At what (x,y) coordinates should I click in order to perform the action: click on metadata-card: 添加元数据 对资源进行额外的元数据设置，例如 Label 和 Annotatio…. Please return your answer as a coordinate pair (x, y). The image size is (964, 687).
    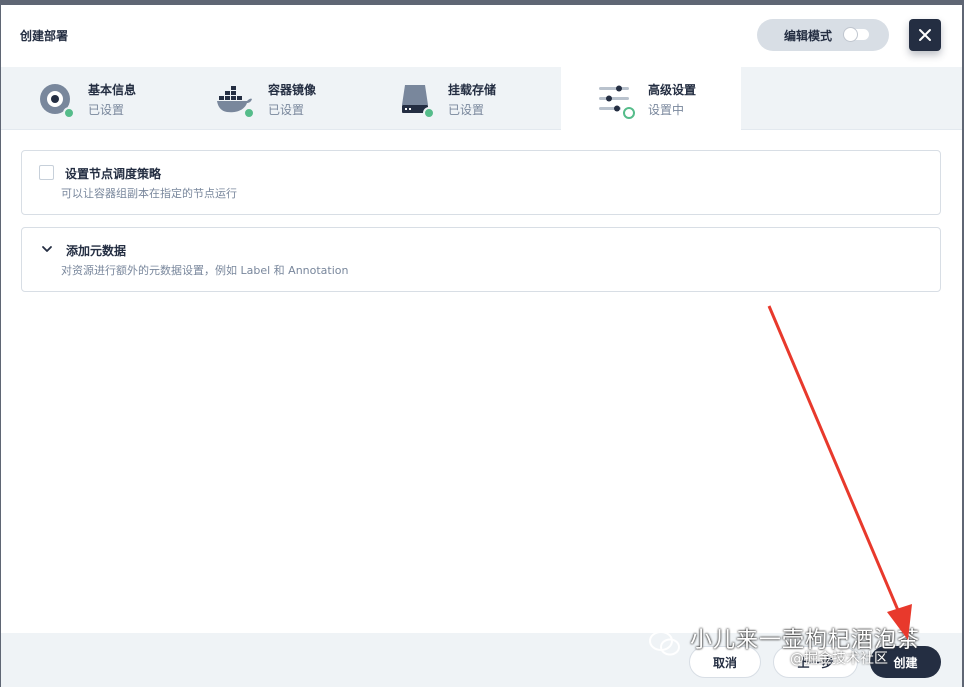
    Looking at the image, I should click on (481, 259).